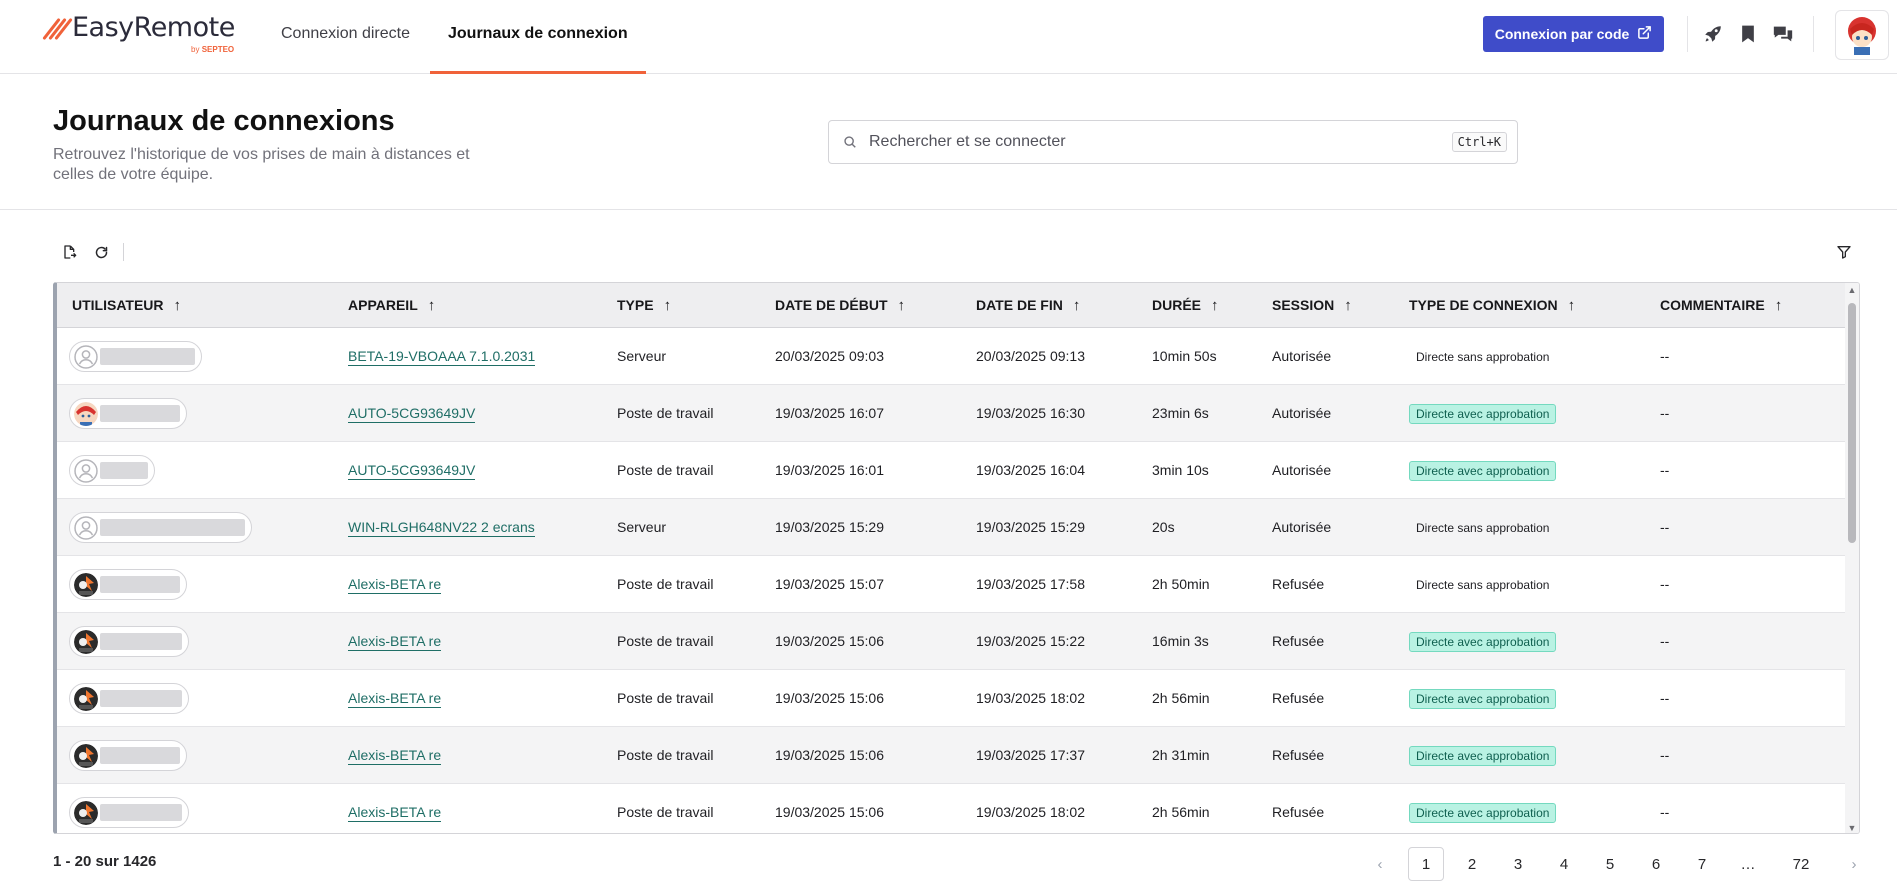  What do you see at coordinates (126, 305) in the screenshot?
I see `column-header-utilisateur: UTILISATEUR ↑` at bounding box center [126, 305].